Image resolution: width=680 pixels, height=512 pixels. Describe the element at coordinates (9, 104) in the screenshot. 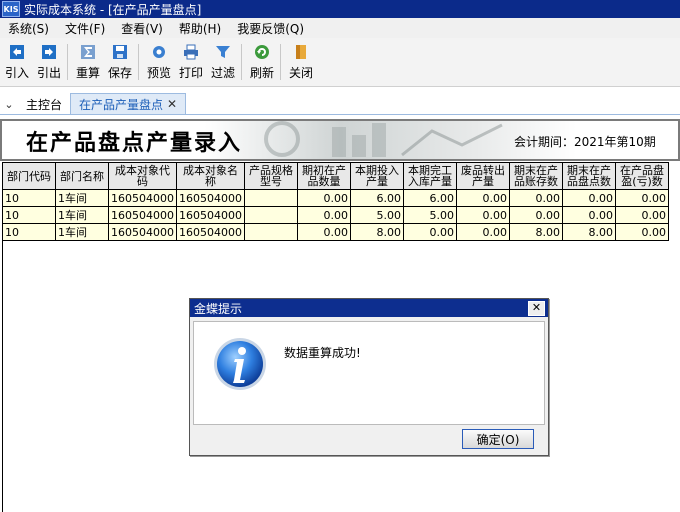

I see `tab-list-chevron-icon: ⌄` at that location.